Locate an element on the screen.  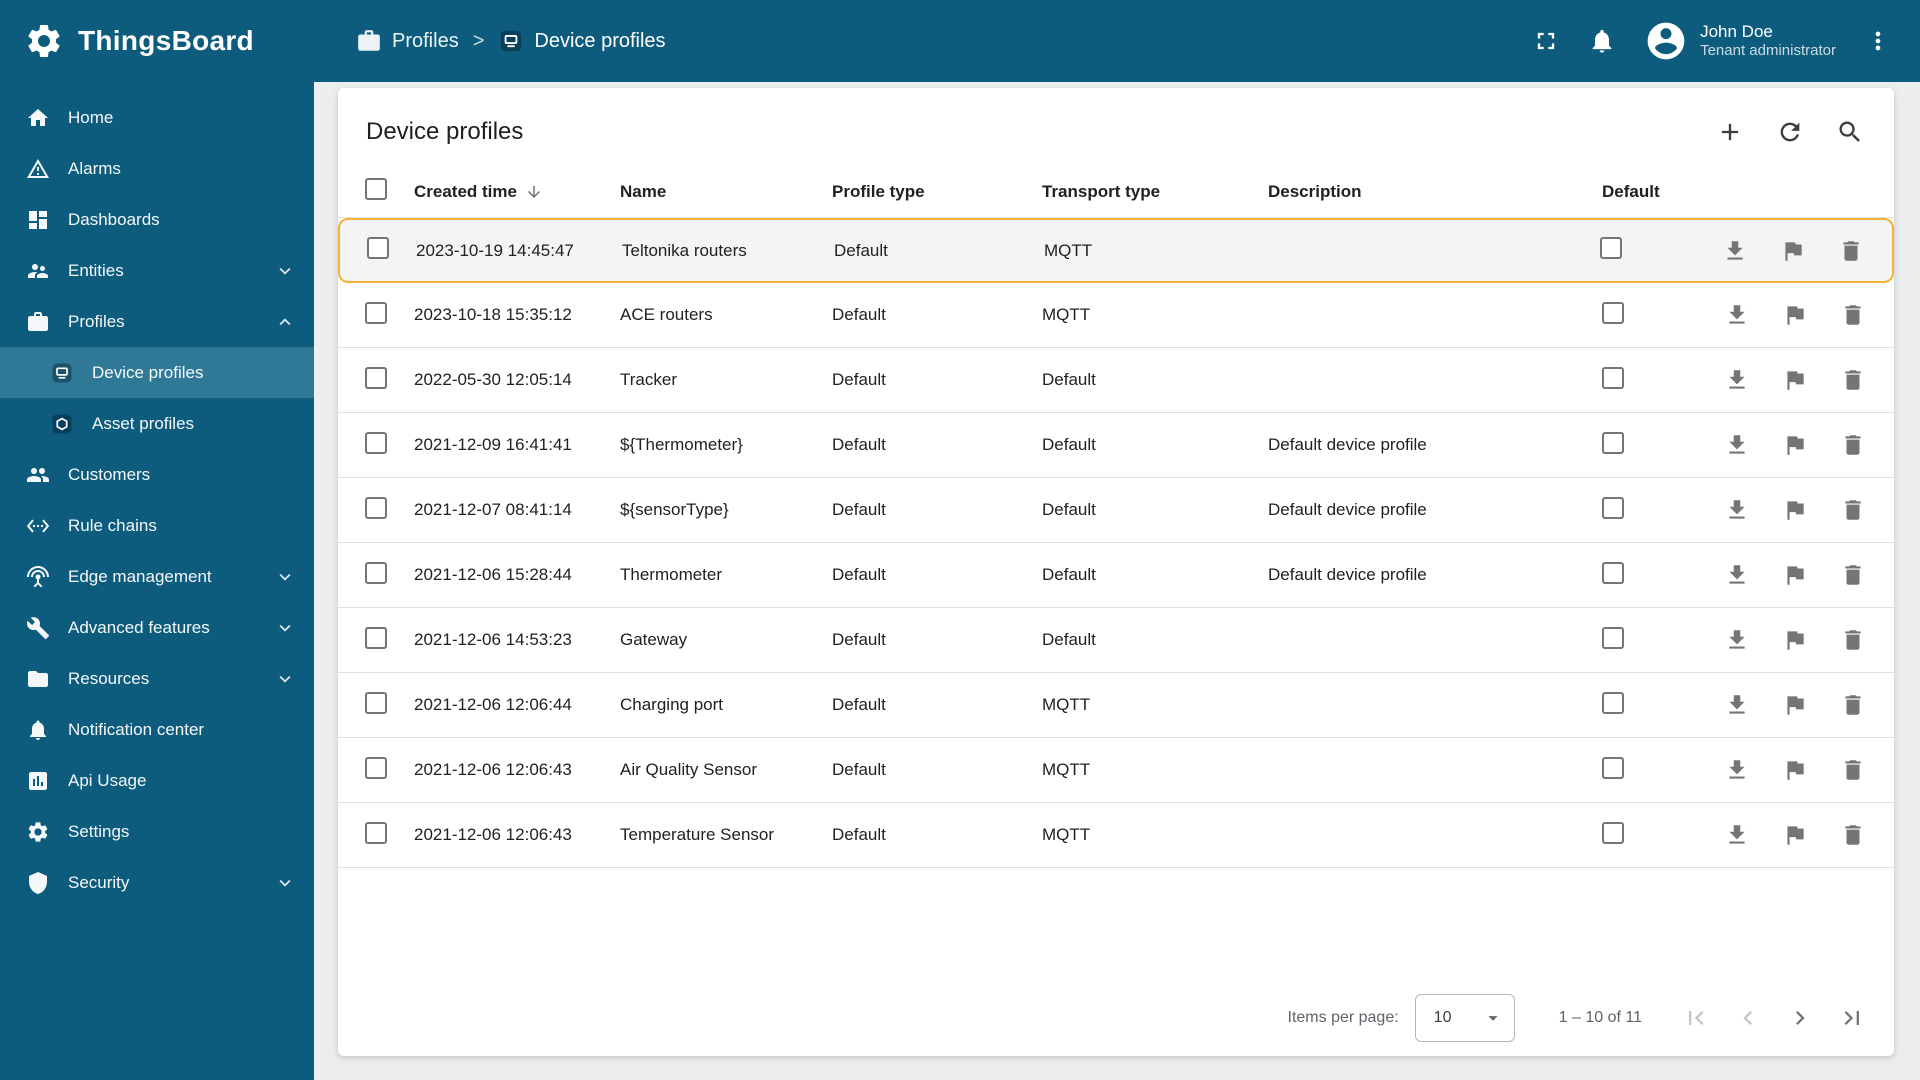
col-header-default: Default is located at coordinates (1663, 192).